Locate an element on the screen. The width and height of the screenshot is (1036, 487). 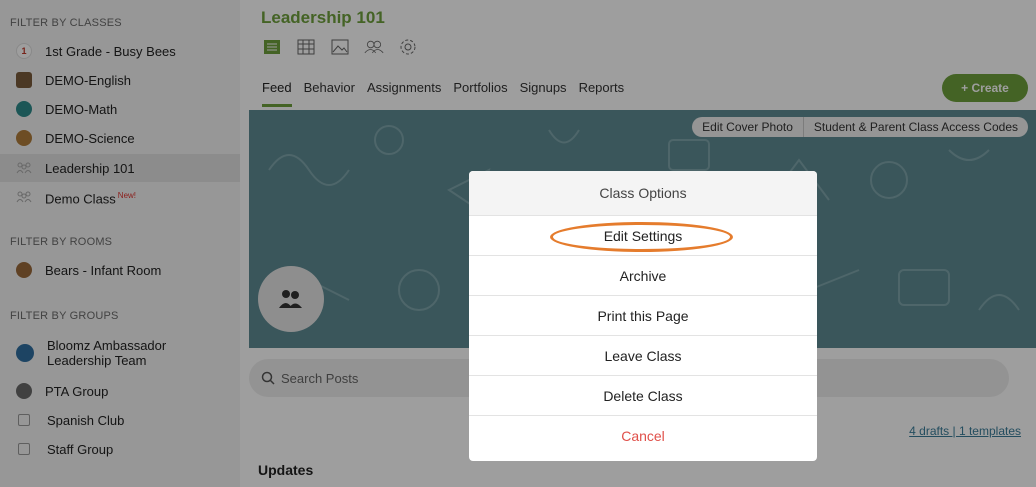
print-page-option: Print this Page is located at coordinates (643, 316).